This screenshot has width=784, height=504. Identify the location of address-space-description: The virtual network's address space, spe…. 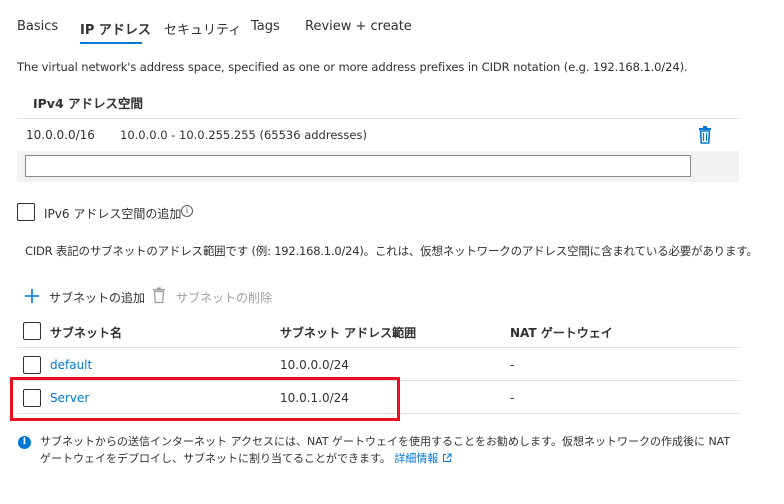
(352, 67).